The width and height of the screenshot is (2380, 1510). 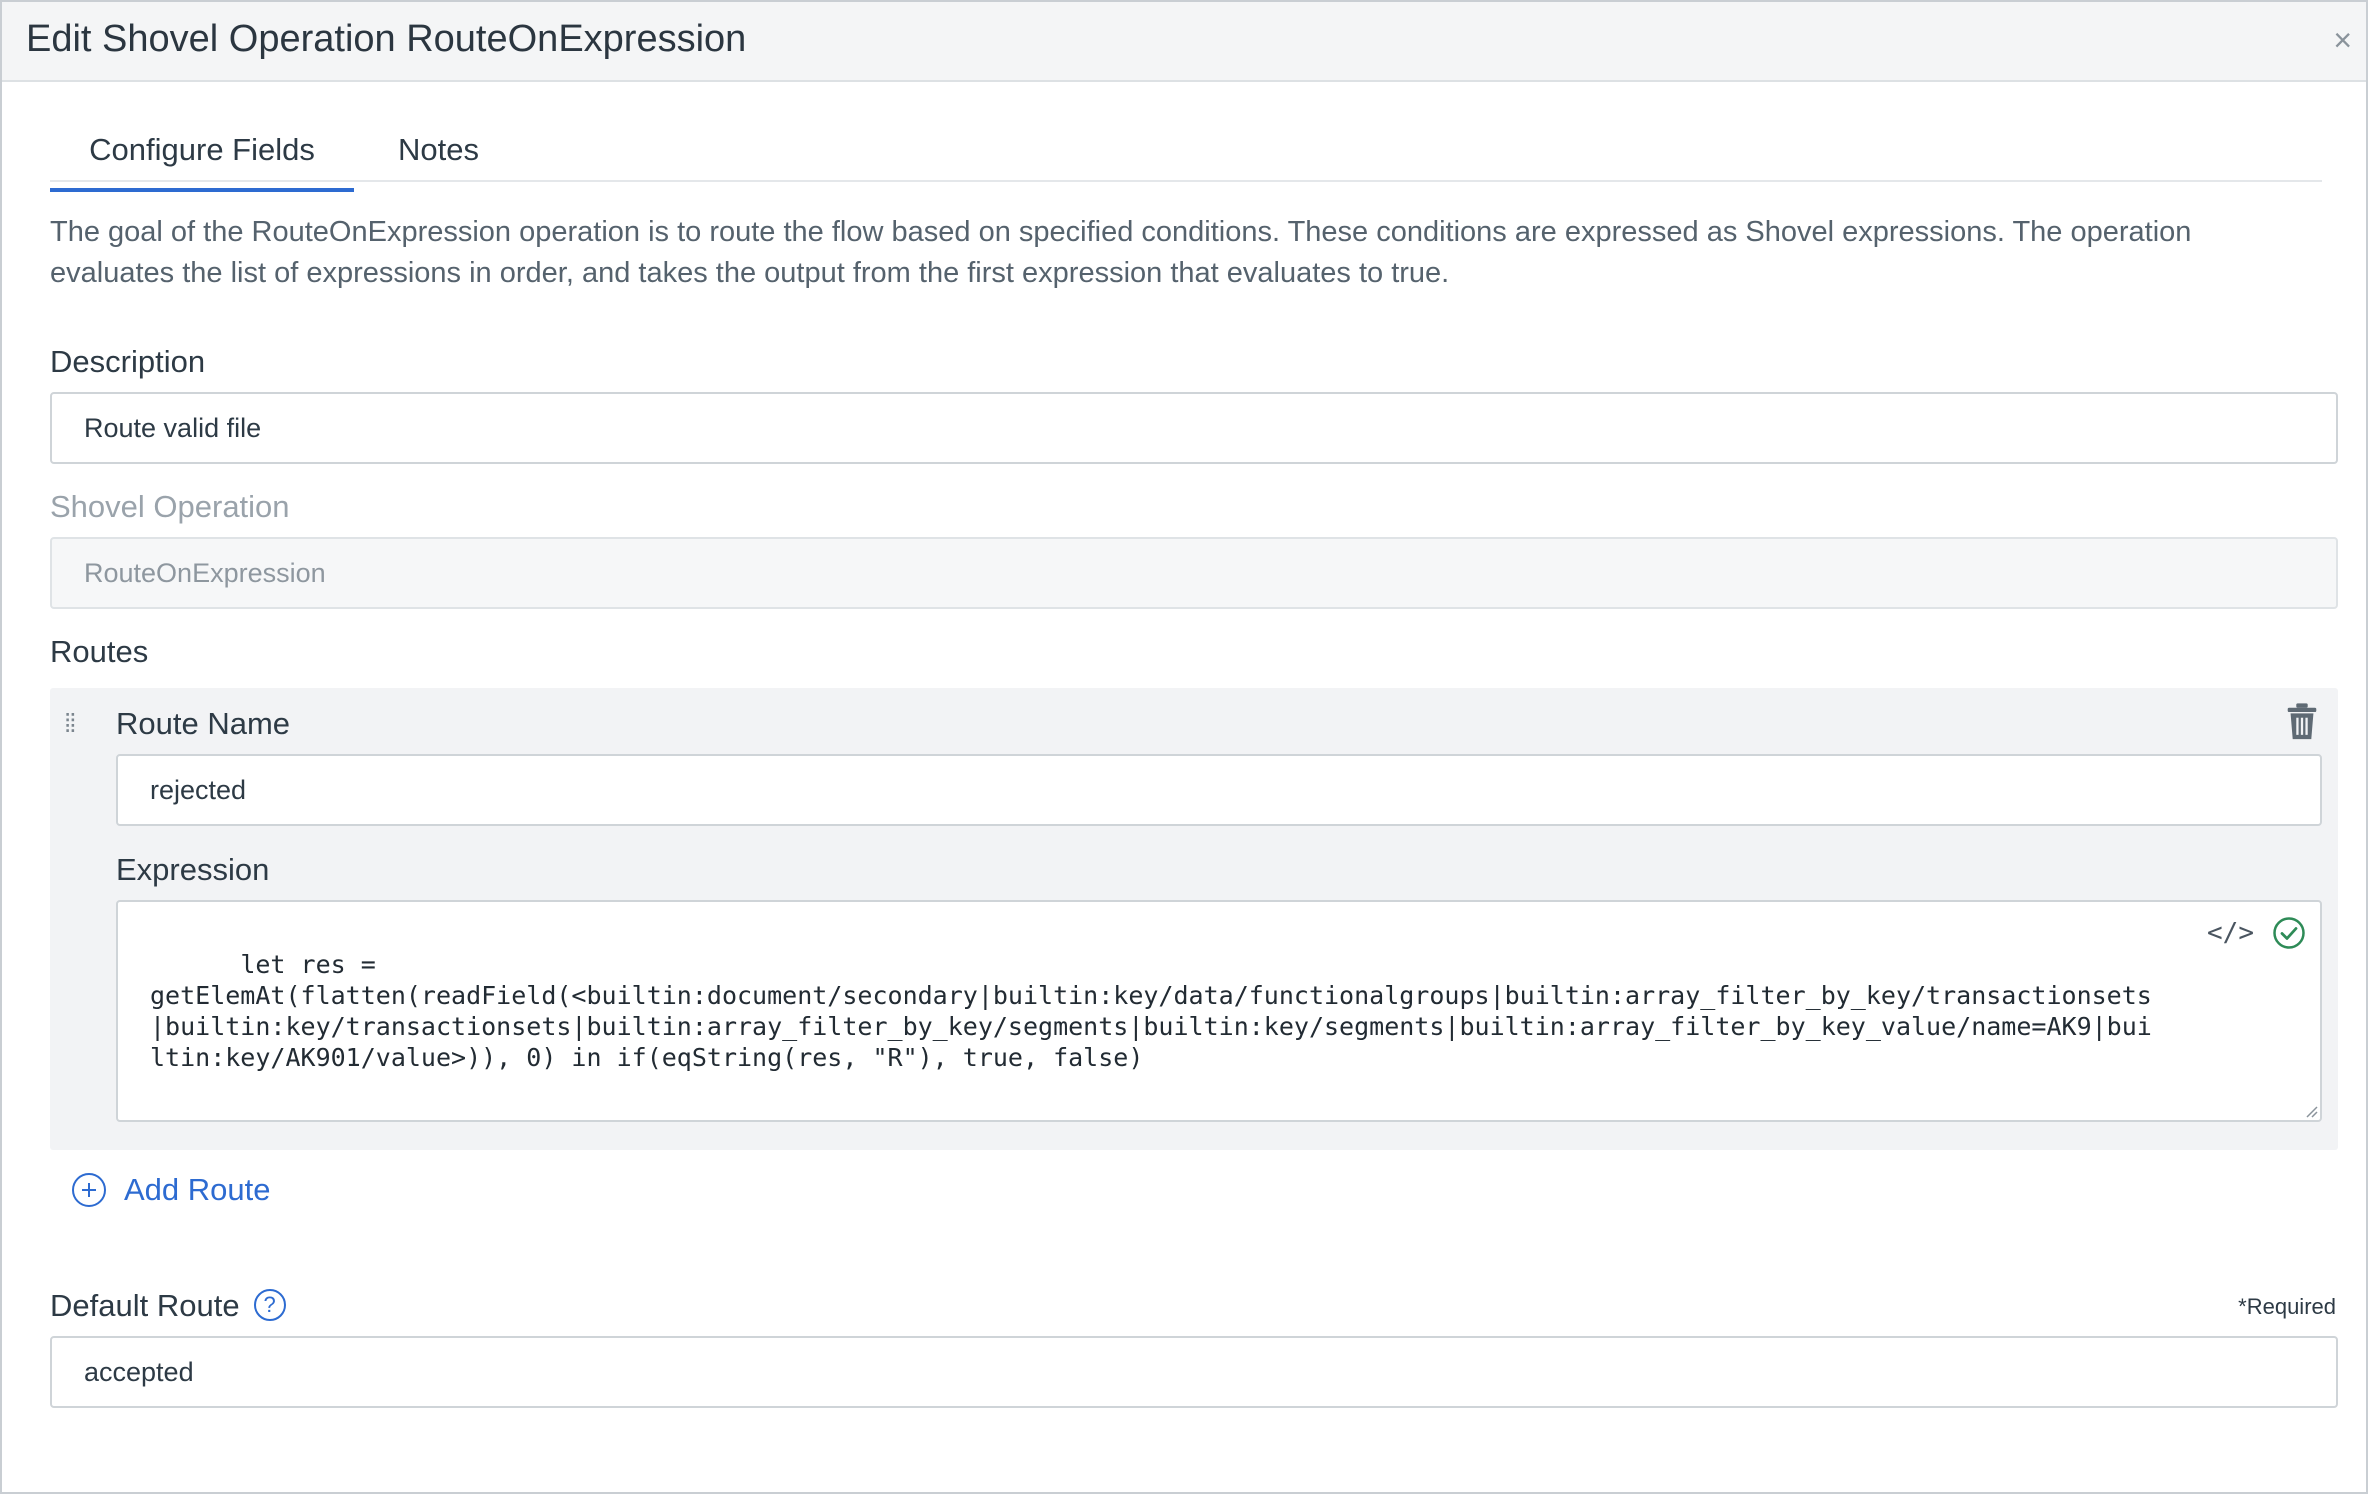 I want to click on tab-configure-fields: Configure Fields, so click(x=202, y=162).